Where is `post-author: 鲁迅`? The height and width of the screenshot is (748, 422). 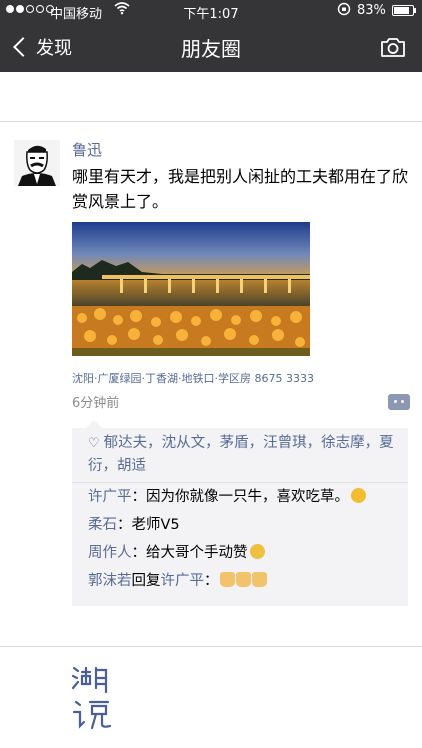 post-author: 鲁迅 is located at coordinates (87, 149).